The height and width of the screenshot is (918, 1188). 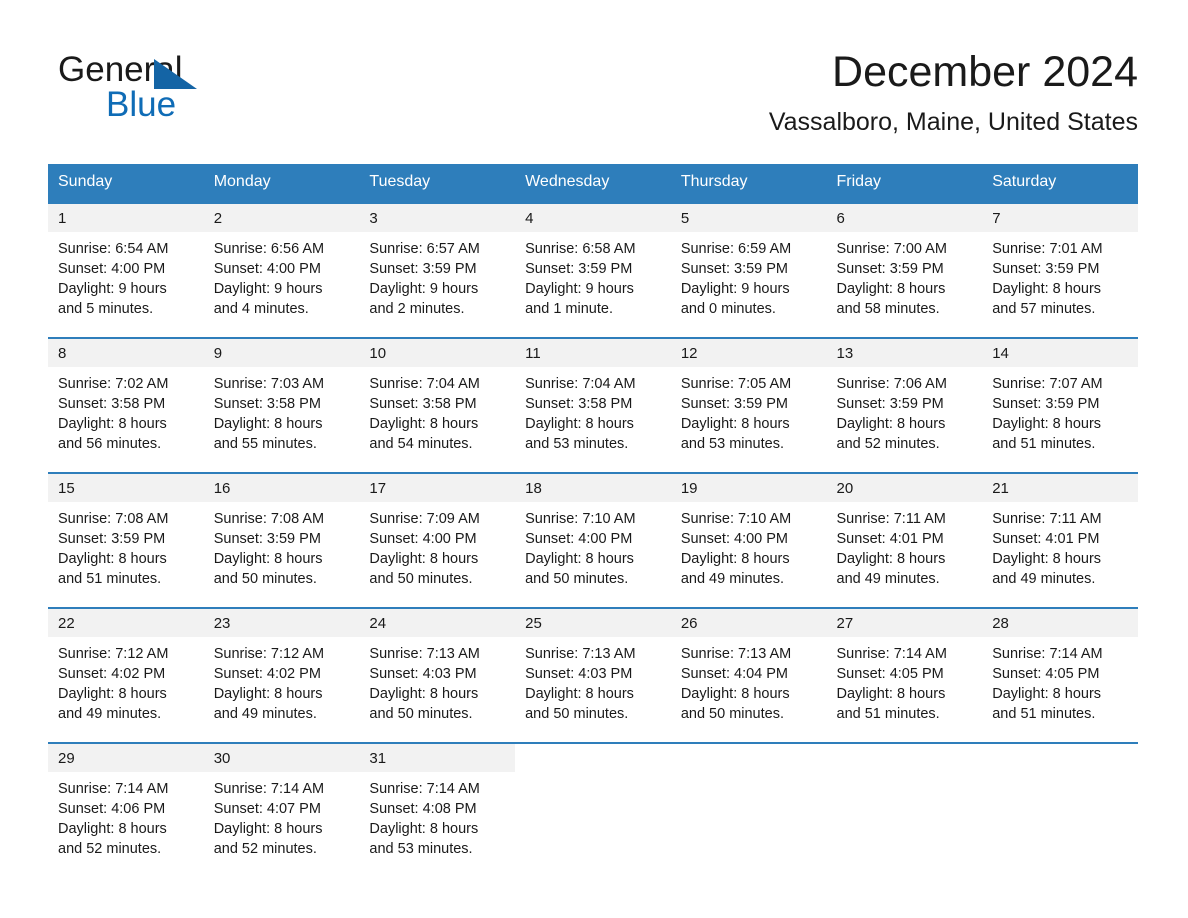 I want to click on day-number: 12, so click(x=748, y=352).